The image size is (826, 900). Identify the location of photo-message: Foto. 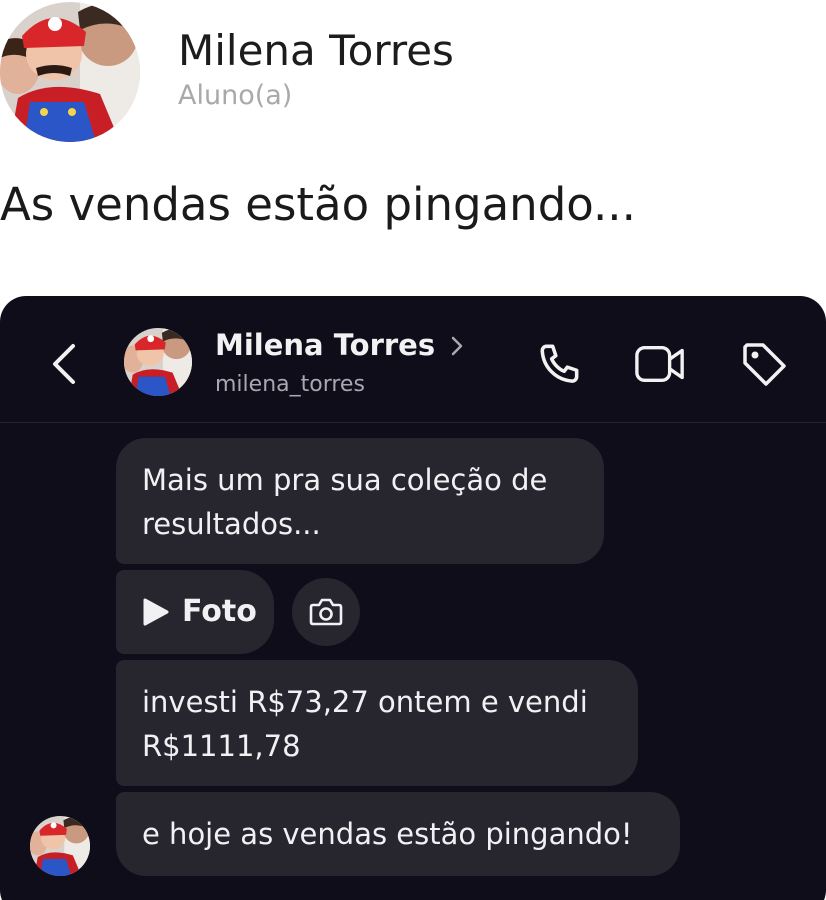
(195, 612).